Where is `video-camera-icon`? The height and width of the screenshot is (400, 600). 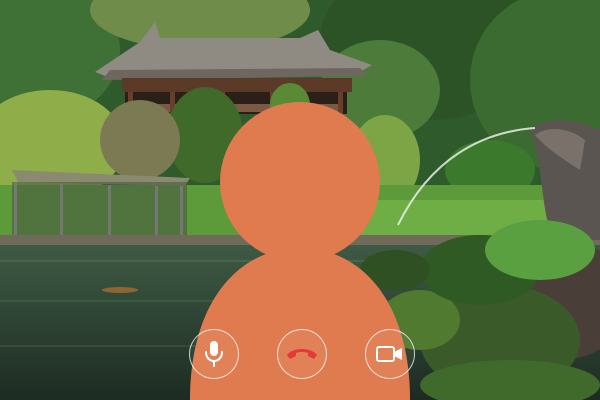 video-camera-icon is located at coordinates (389, 354).